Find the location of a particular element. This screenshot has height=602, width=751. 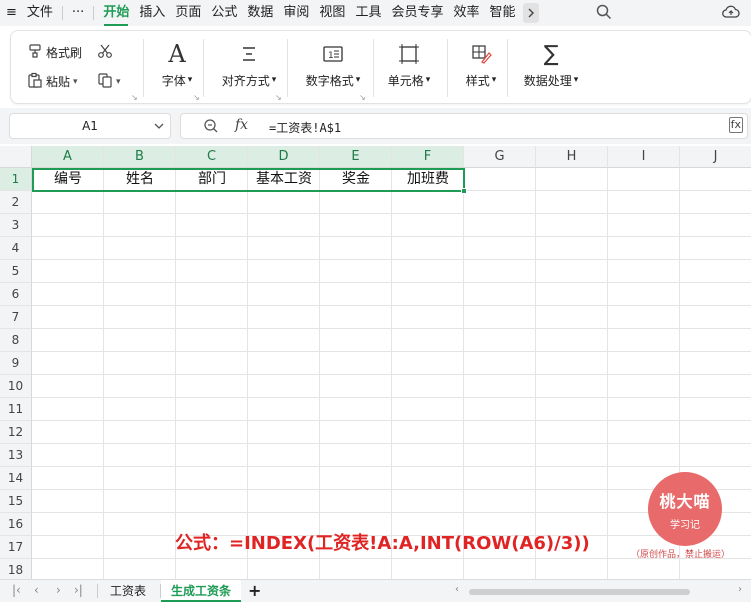

column-header-d: D is located at coordinates (284, 157).